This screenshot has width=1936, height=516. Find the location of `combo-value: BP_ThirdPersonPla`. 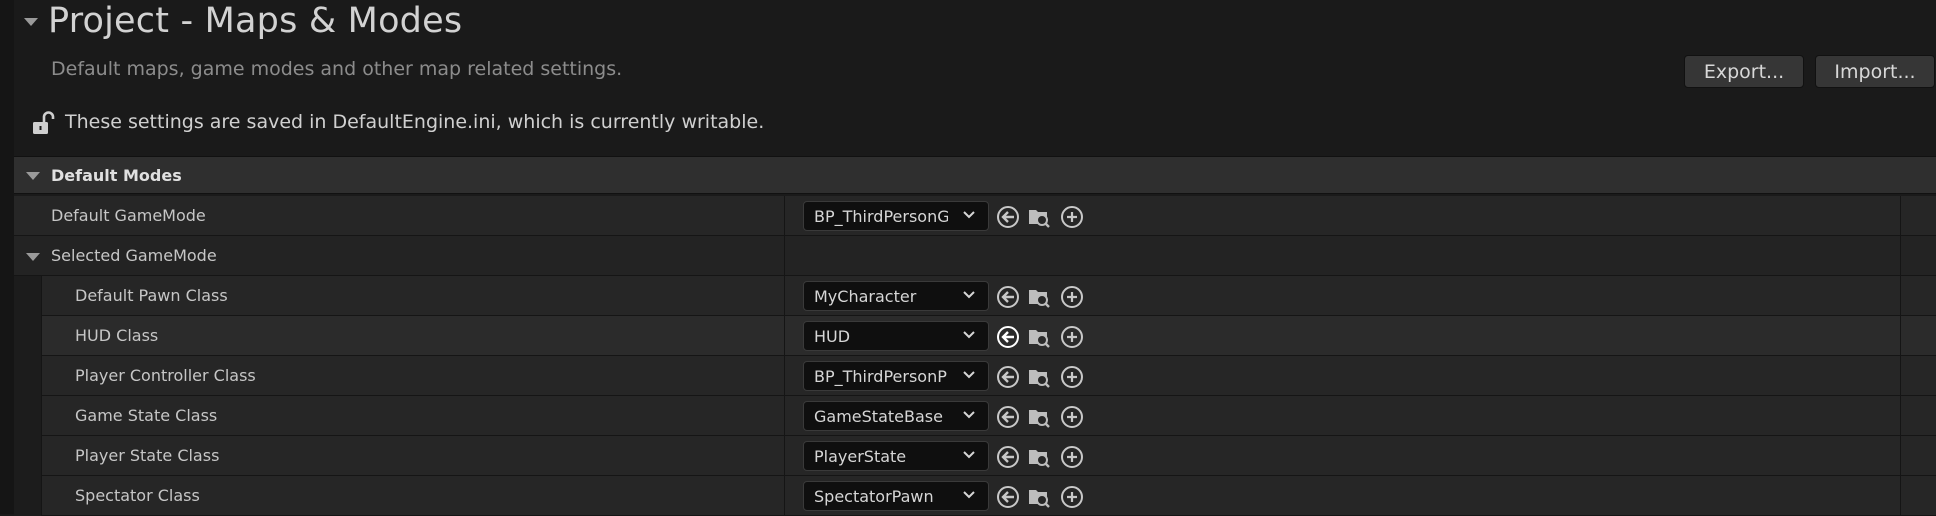

combo-value: BP_ThirdPersonPla is located at coordinates (881, 376).